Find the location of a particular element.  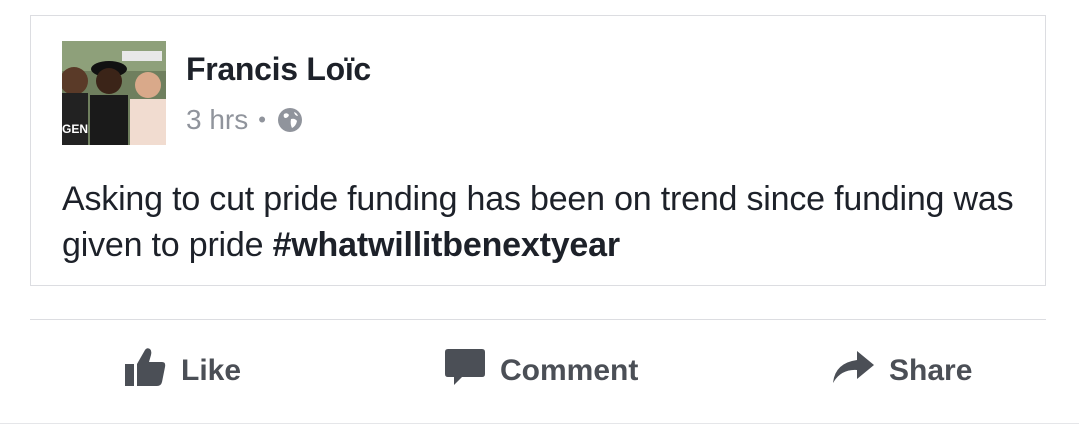

avatar-photo: GEN is located at coordinates (114, 93).